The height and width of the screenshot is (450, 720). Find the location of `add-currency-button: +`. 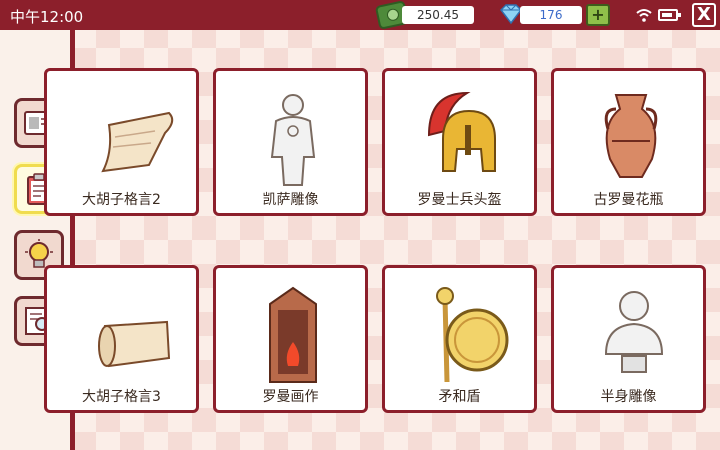

add-currency-button: + is located at coordinates (598, 15).